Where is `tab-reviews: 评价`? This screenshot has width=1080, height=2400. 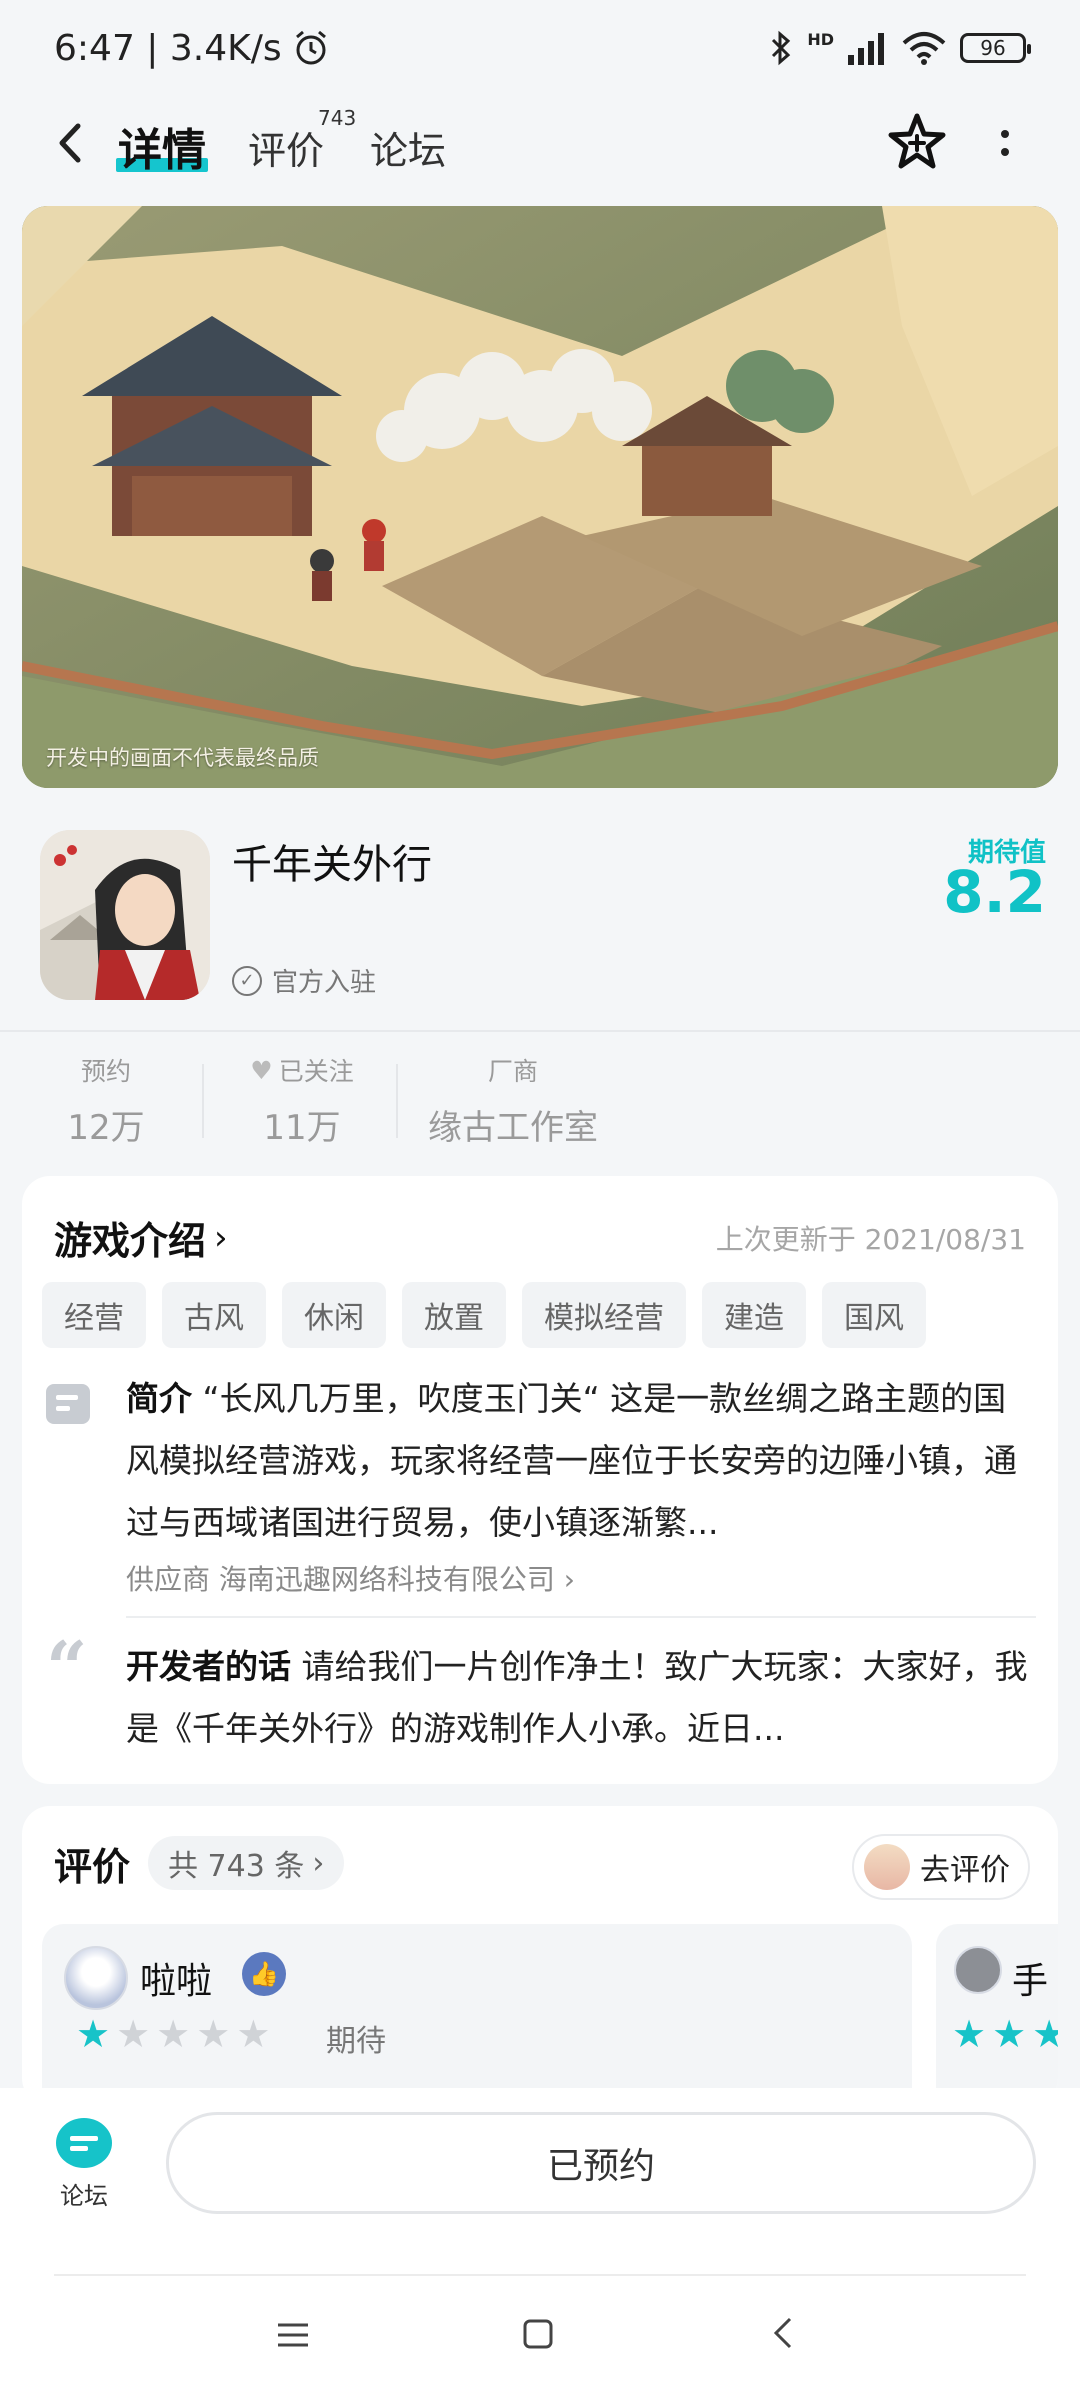
tab-reviews: 评价 is located at coordinates (286, 147).